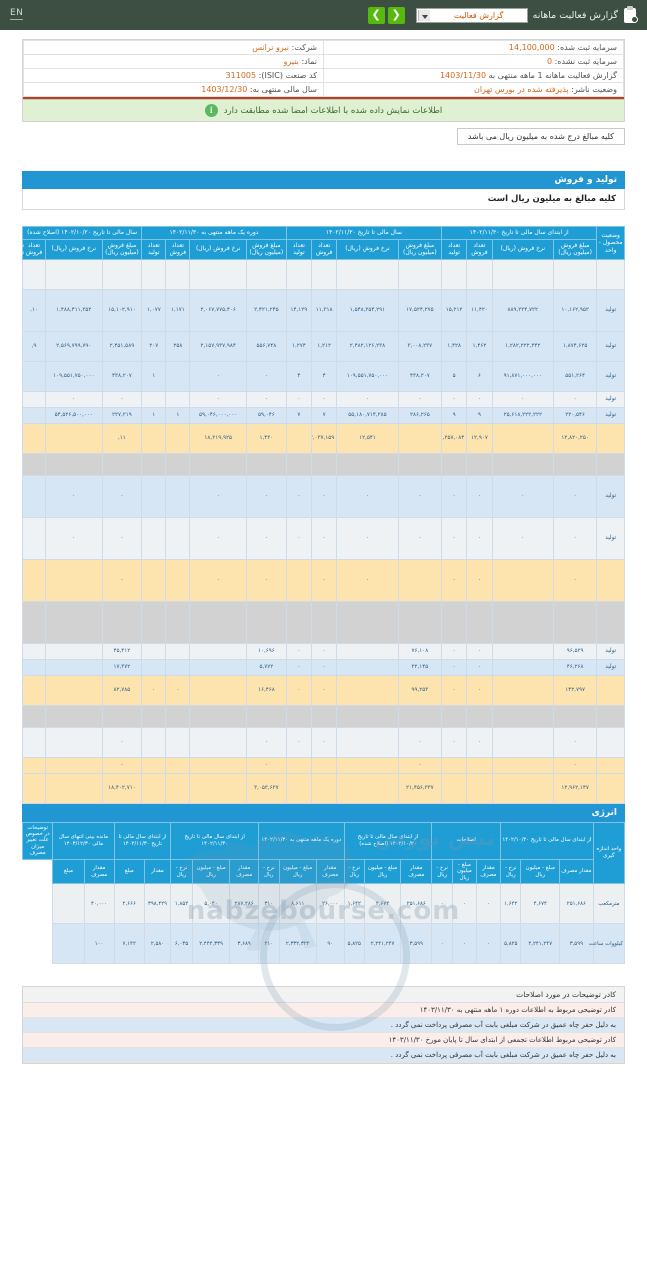 The width and height of the screenshot is (647, 1280). What do you see at coordinates (367, 346) in the screenshot?
I see `table-cell: ۲,۴۸۲,۱۲۶,۲۳۸` at bounding box center [367, 346].